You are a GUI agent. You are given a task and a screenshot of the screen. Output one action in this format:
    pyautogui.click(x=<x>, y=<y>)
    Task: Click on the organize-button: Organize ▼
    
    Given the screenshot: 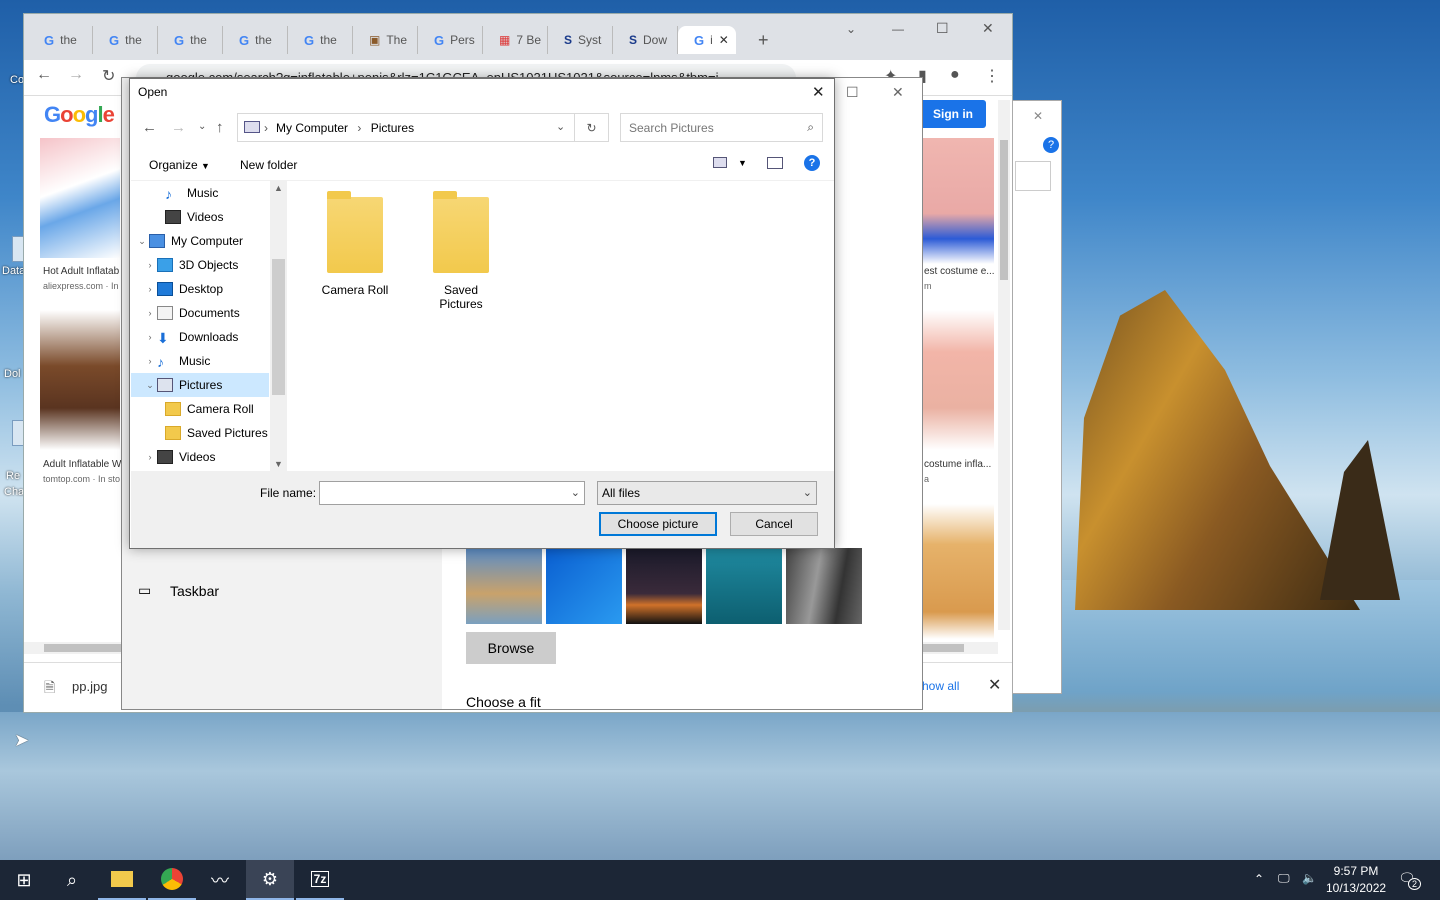 What is the action you would take?
    pyautogui.click(x=179, y=165)
    